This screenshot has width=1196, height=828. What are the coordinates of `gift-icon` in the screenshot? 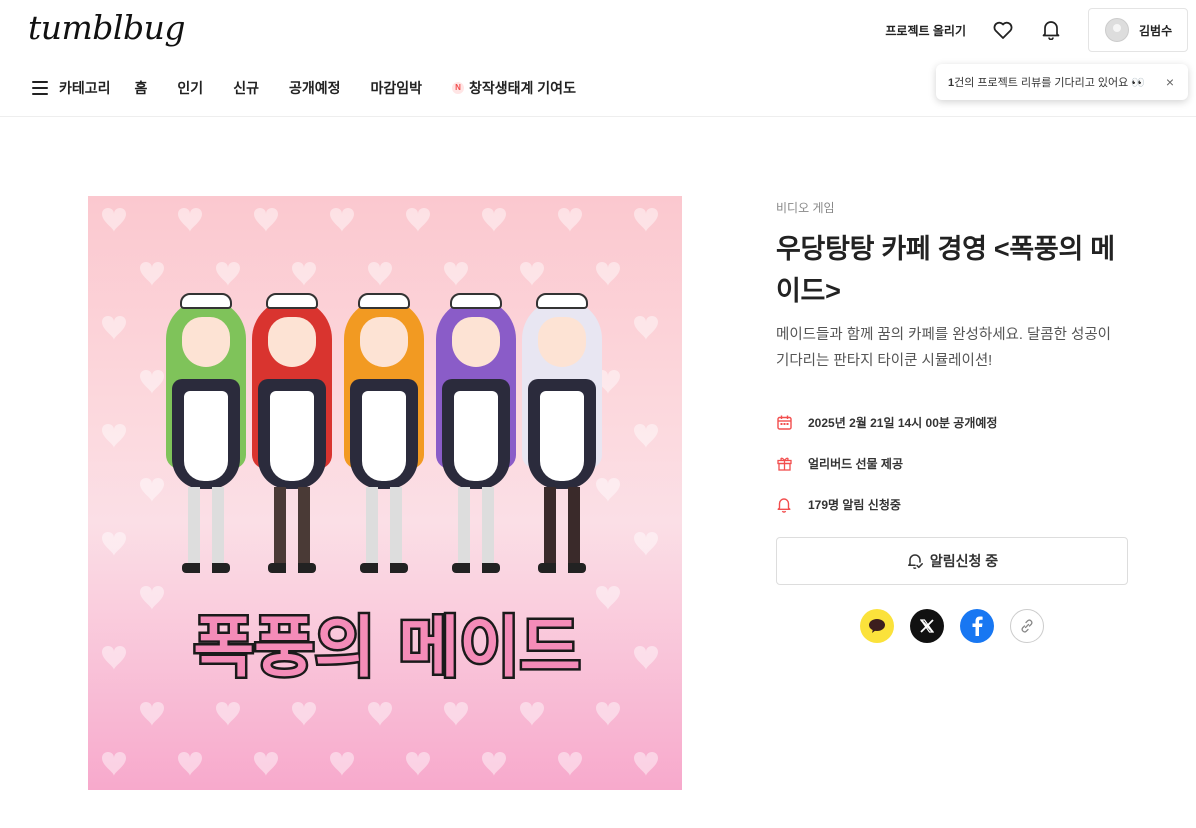 It's located at (784, 464).